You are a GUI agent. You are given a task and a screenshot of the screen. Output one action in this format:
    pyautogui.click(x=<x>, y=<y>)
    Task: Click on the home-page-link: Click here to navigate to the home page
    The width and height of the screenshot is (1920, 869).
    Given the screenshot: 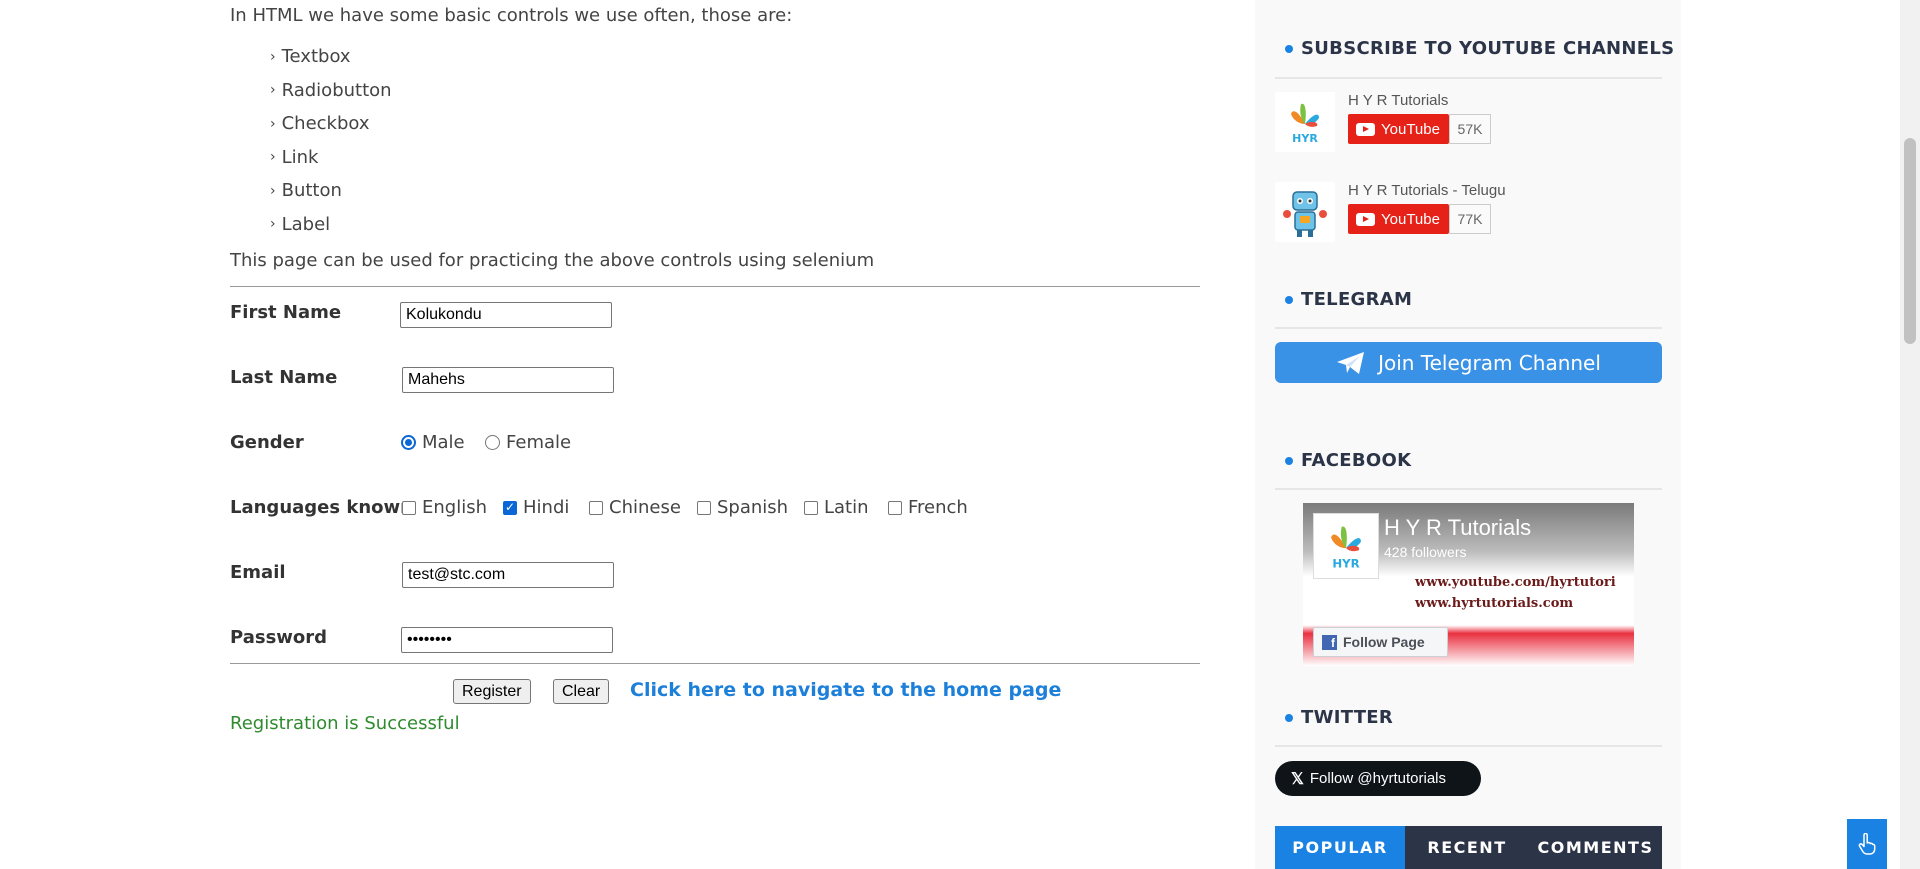 What is the action you would take?
    pyautogui.click(x=845, y=690)
    